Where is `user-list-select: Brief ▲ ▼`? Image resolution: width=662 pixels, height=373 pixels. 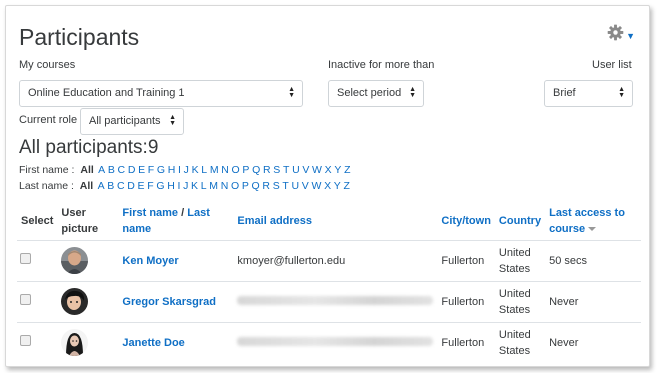
user-list-select: Brief ▲ ▼ is located at coordinates (588, 93).